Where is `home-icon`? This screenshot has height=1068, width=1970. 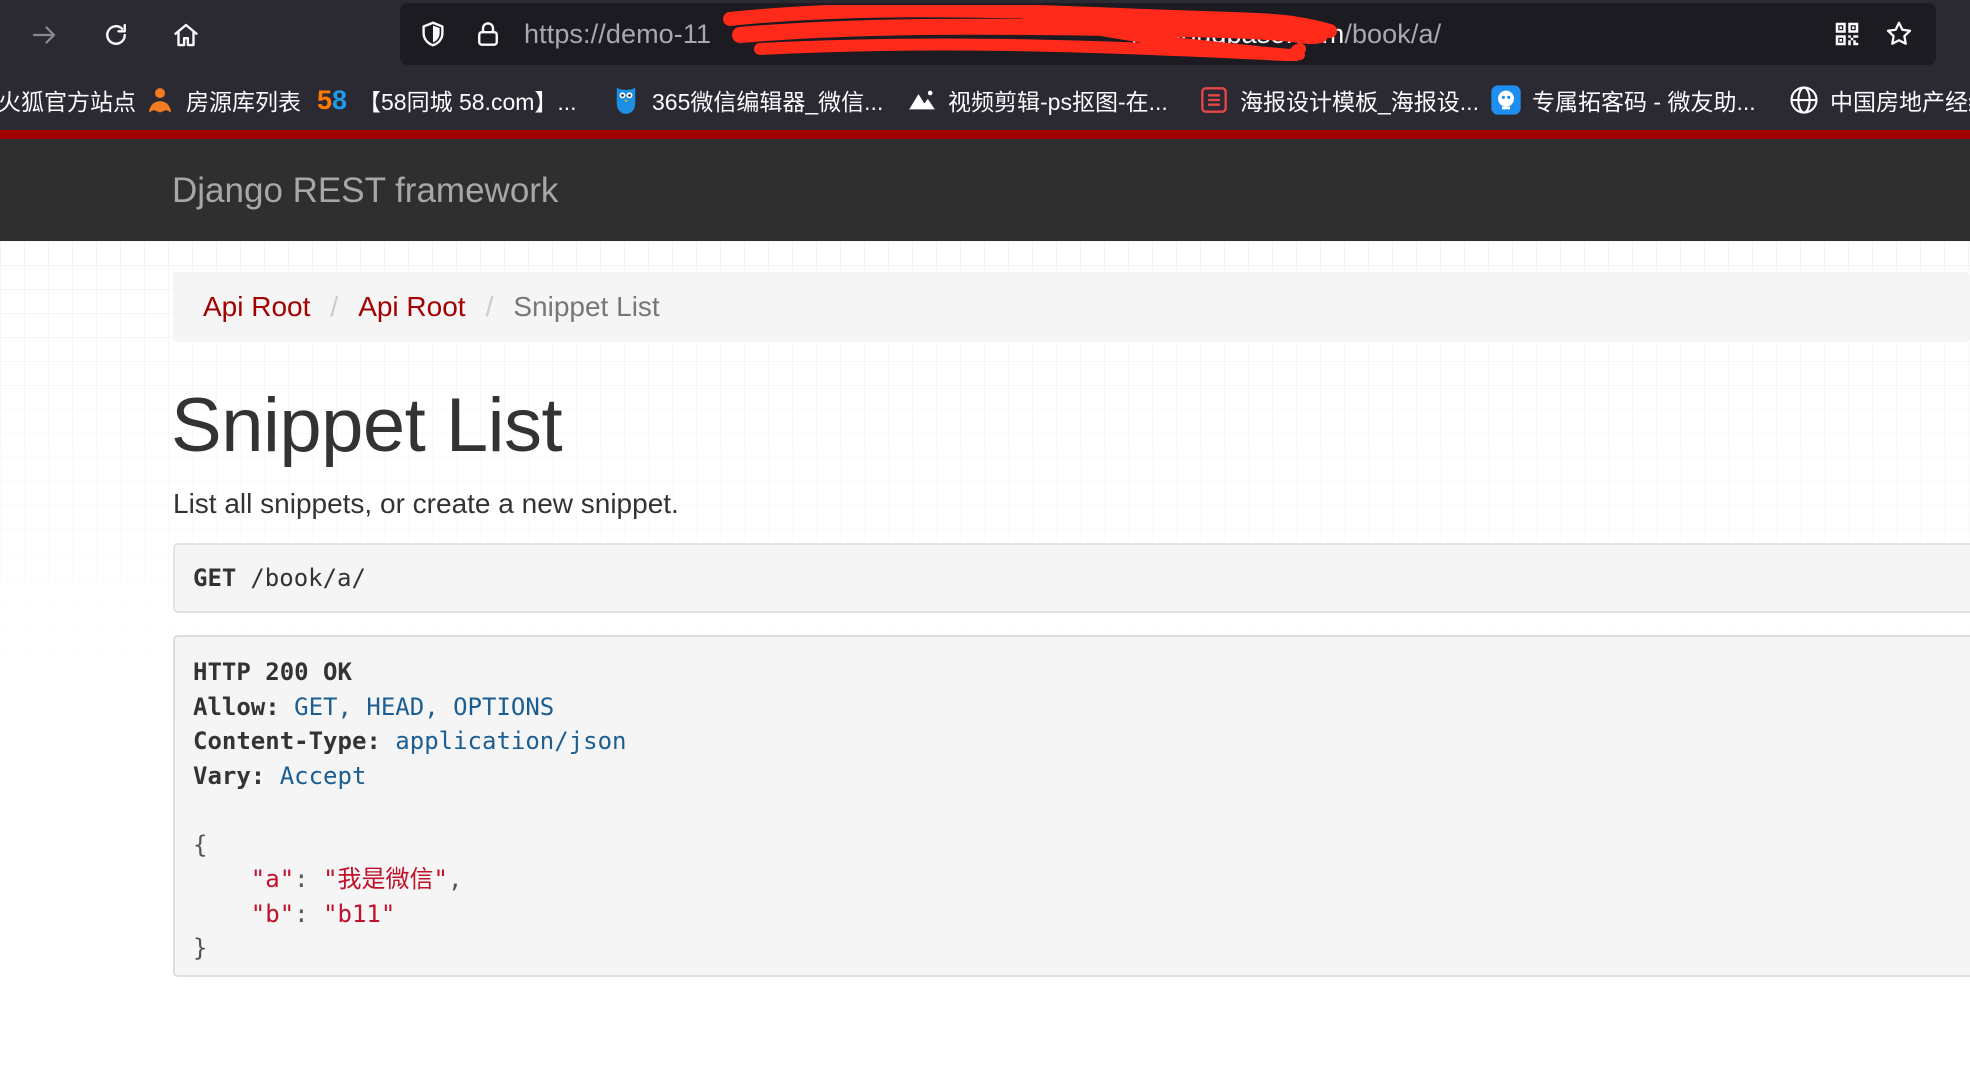
home-icon is located at coordinates (186, 35).